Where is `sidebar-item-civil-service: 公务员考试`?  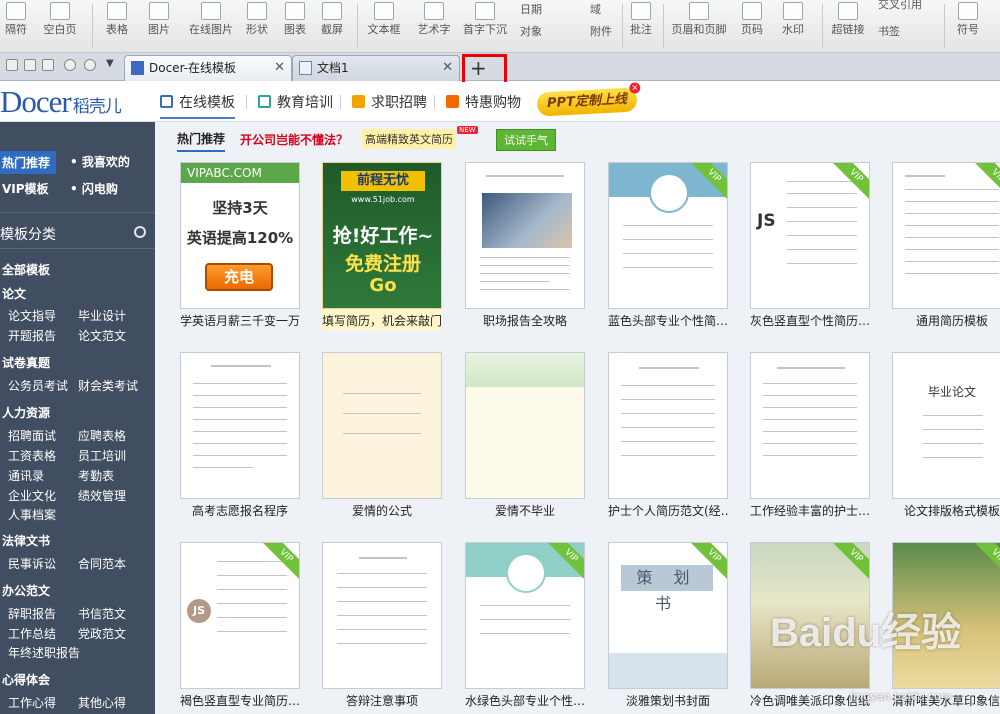 sidebar-item-civil-service: 公务员考试 is located at coordinates (38, 385).